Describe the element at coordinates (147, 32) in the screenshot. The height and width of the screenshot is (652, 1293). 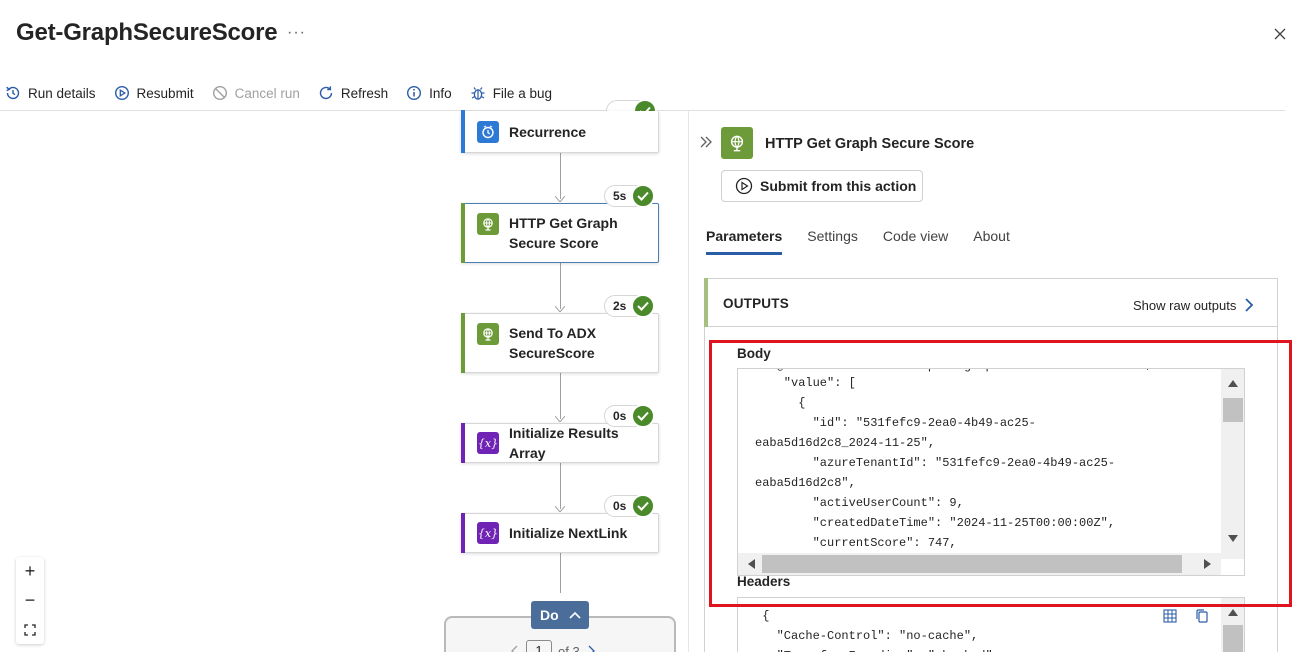
I see `page-title: Get-GraphSecureScore` at that location.